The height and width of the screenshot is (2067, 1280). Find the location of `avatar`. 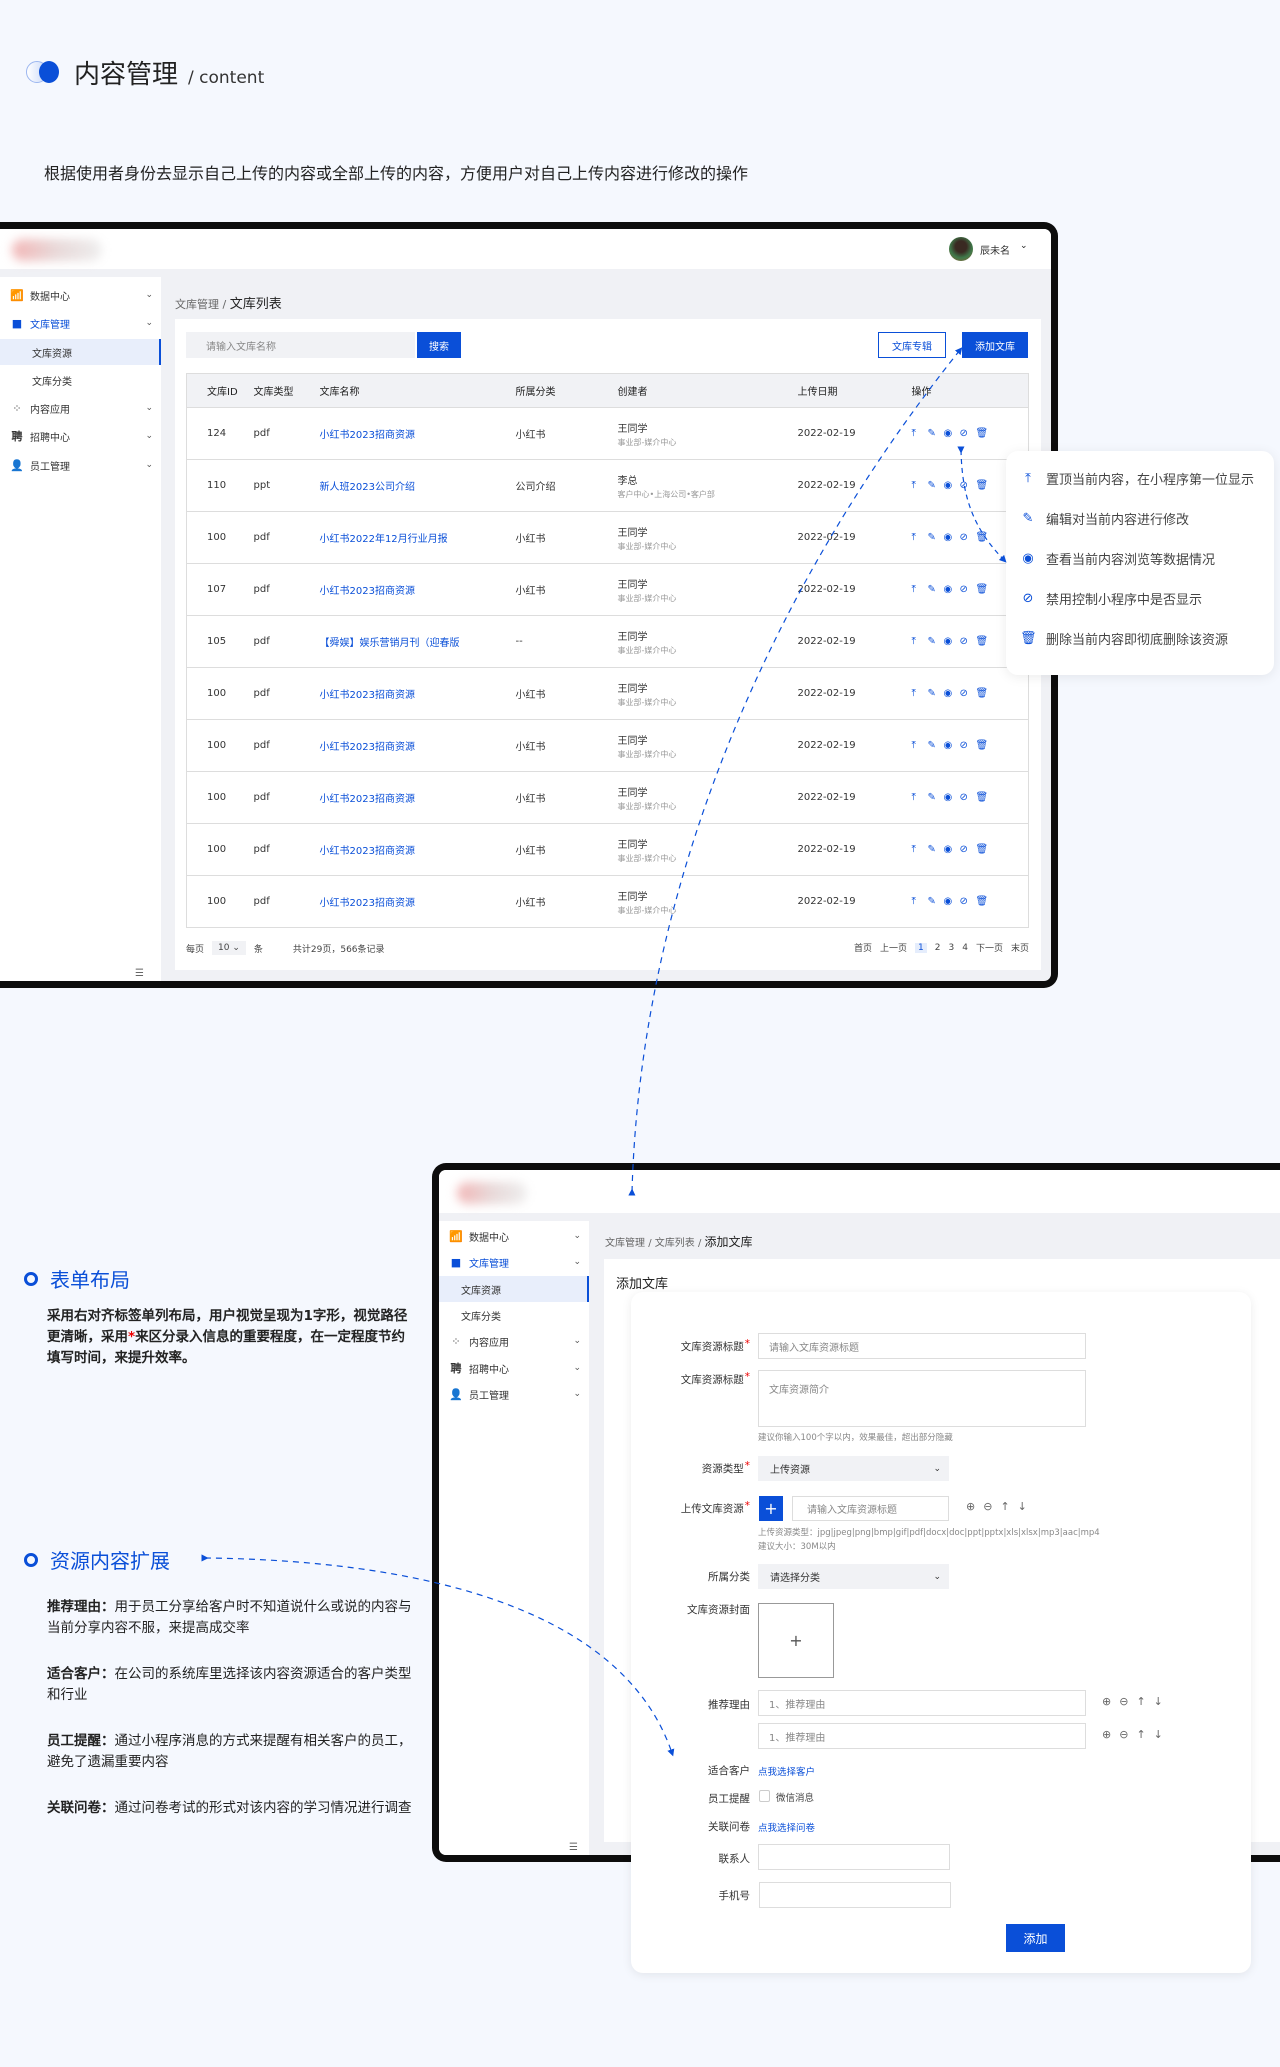

avatar is located at coordinates (961, 249).